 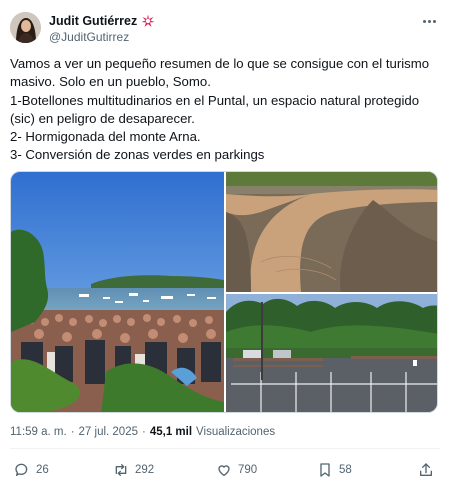 I want to click on tweet-date: 27 jul. 2025, so click(x=108, y=432).